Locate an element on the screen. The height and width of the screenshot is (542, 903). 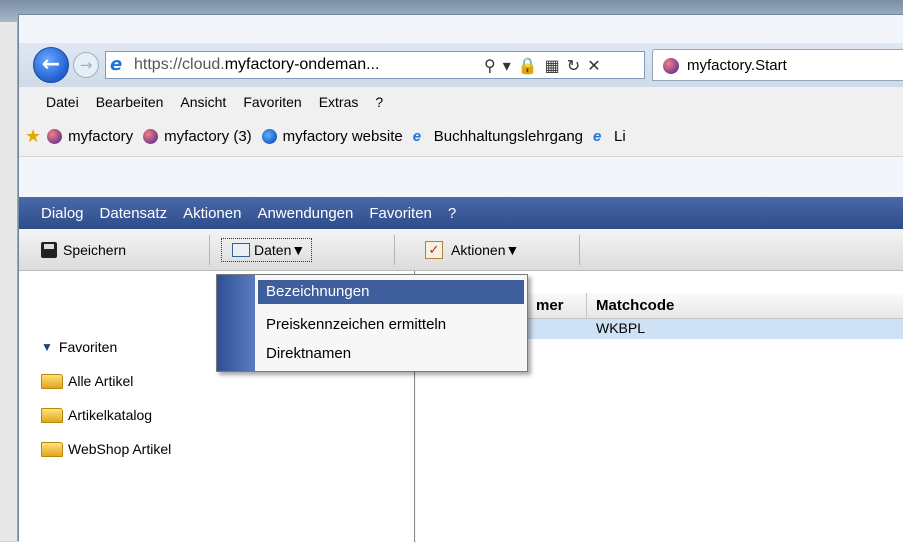
app-menu-help: ? is located at coordinates (452, 213).